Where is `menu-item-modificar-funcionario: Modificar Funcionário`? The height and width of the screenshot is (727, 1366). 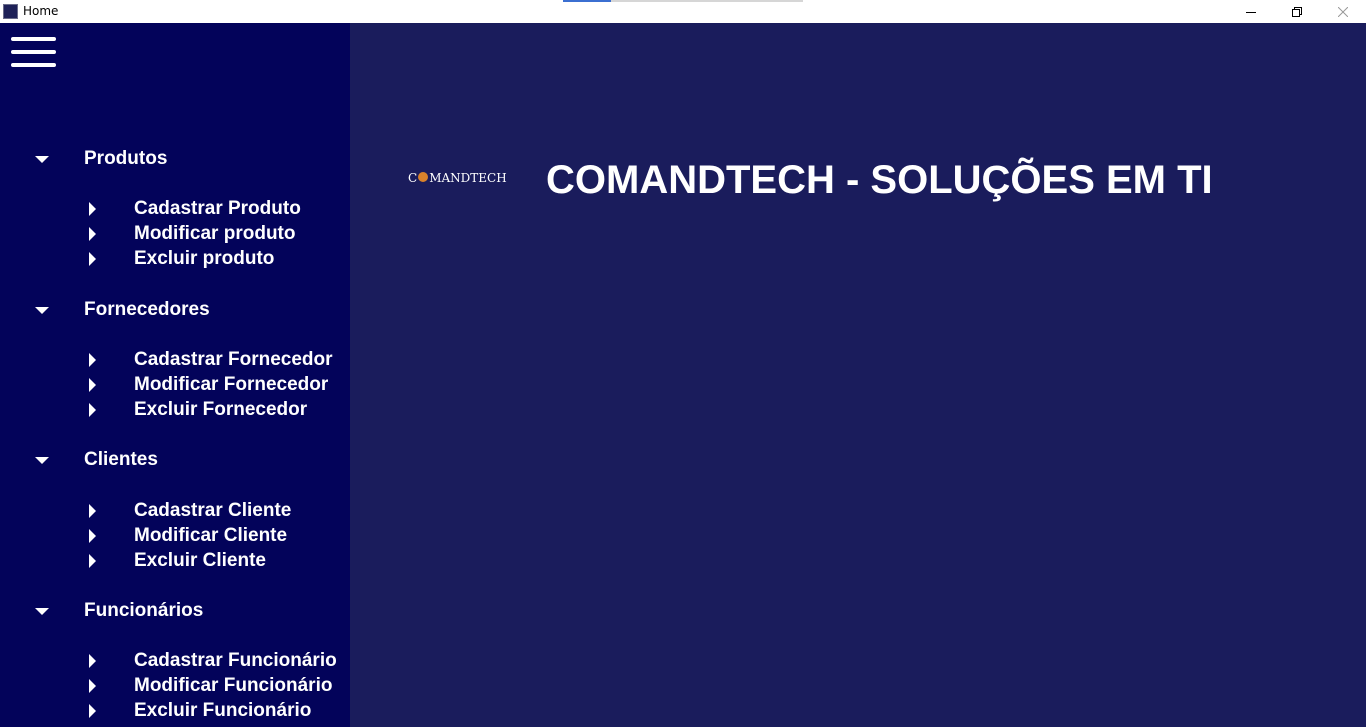
menu-item-modificar-funcionario: Modificar Funcionário is located at coordinates (233, 686).